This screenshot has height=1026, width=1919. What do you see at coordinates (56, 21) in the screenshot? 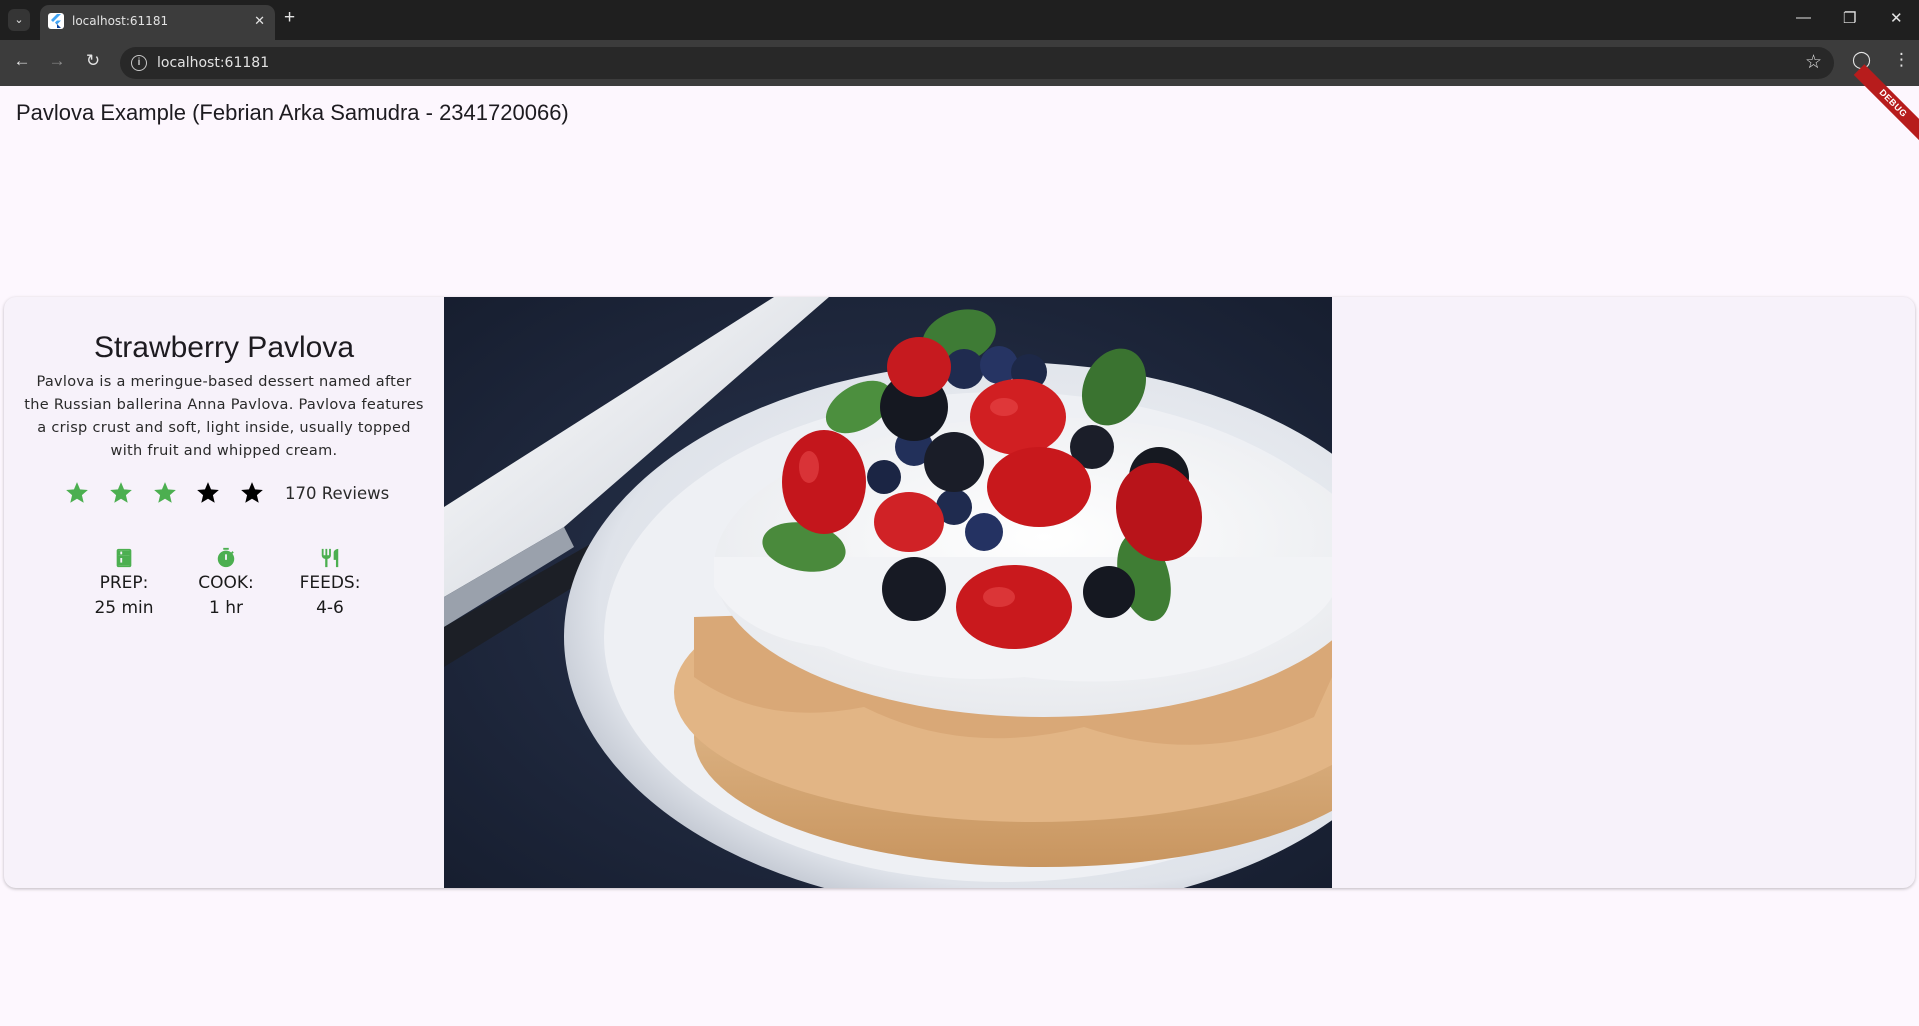
I see `flutter-favicon-icon` at bounding box center [56, 21].